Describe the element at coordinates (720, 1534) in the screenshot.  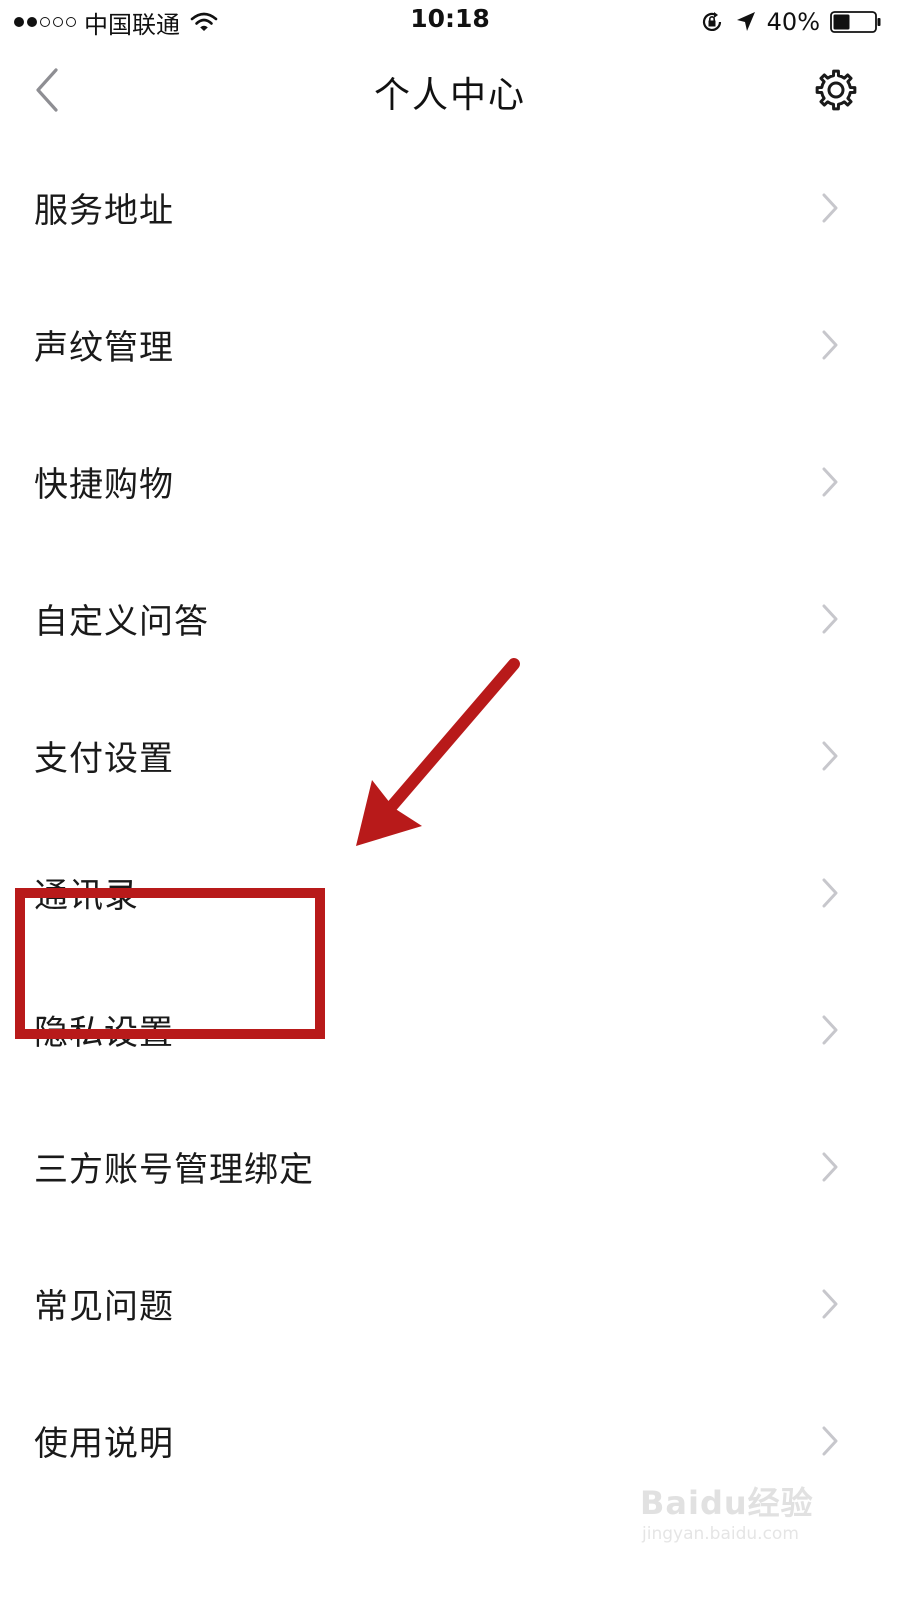
I see `watermark-url: jingyan.baidu.com` at that location.